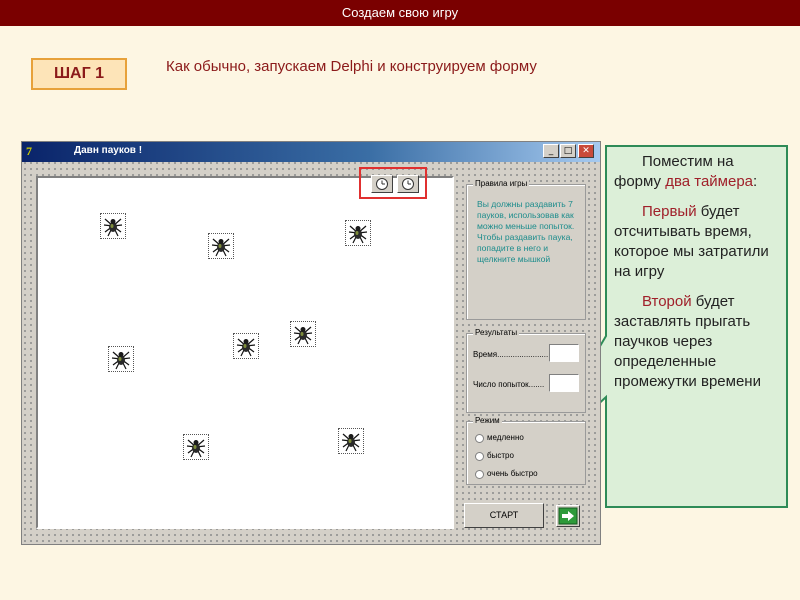  I want to click on start-button: СТАРТ, so click(504, 515).